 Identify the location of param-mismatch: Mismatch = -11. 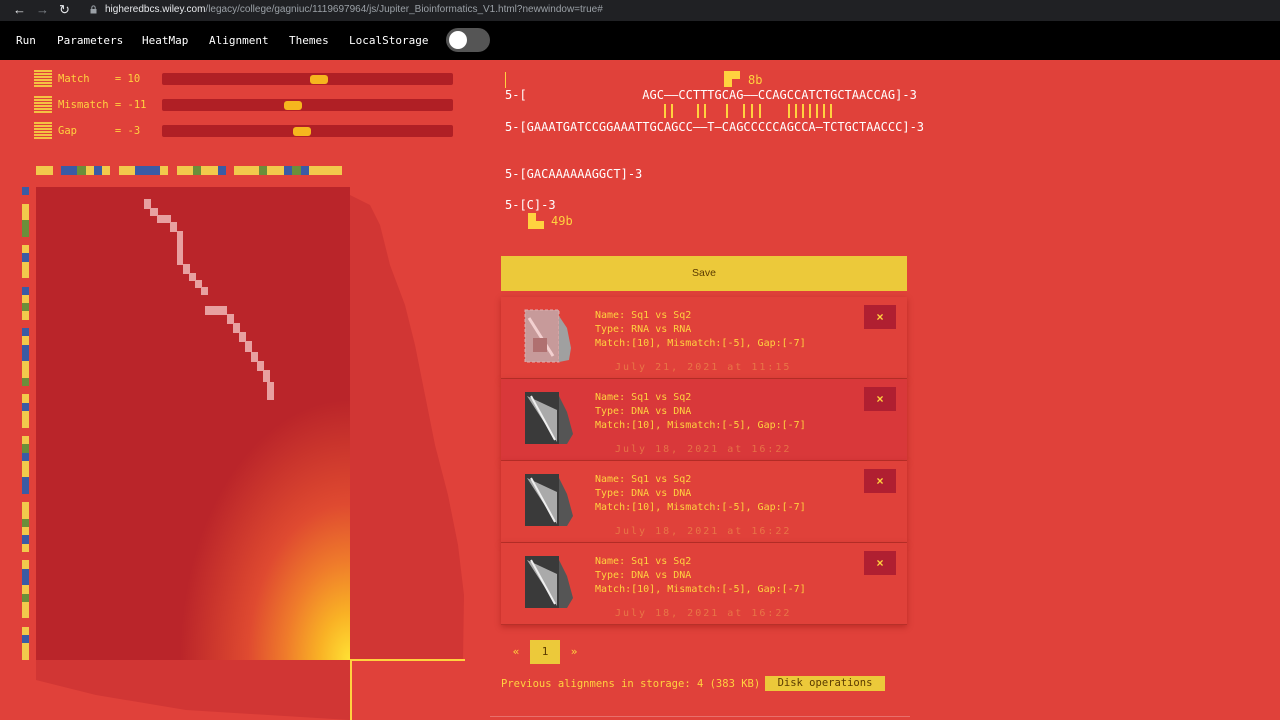
(244, 105).